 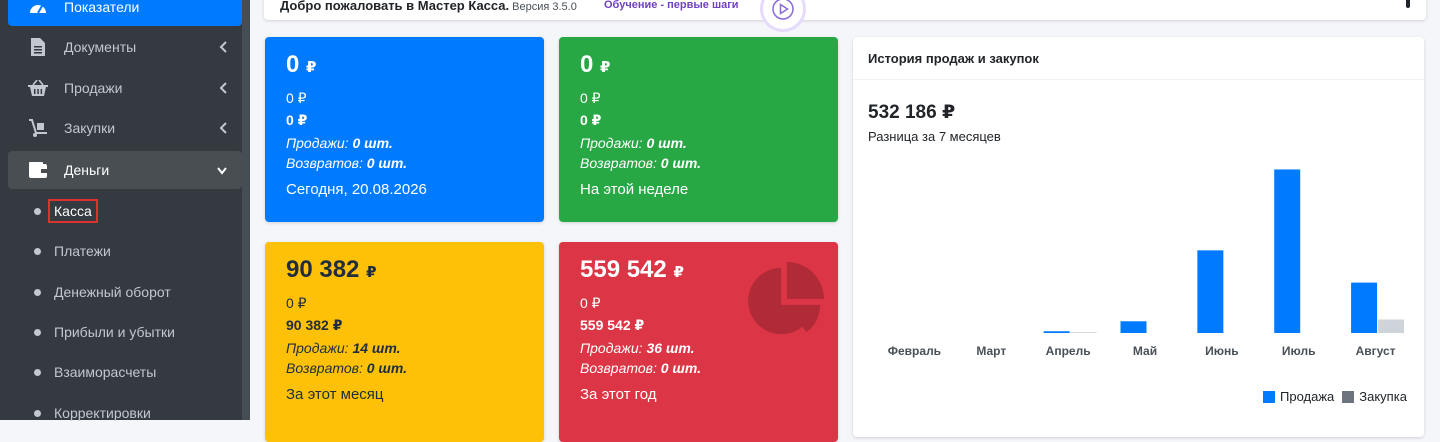 I want to click on sidebar-scrollbar, so click(x=246, y=210).